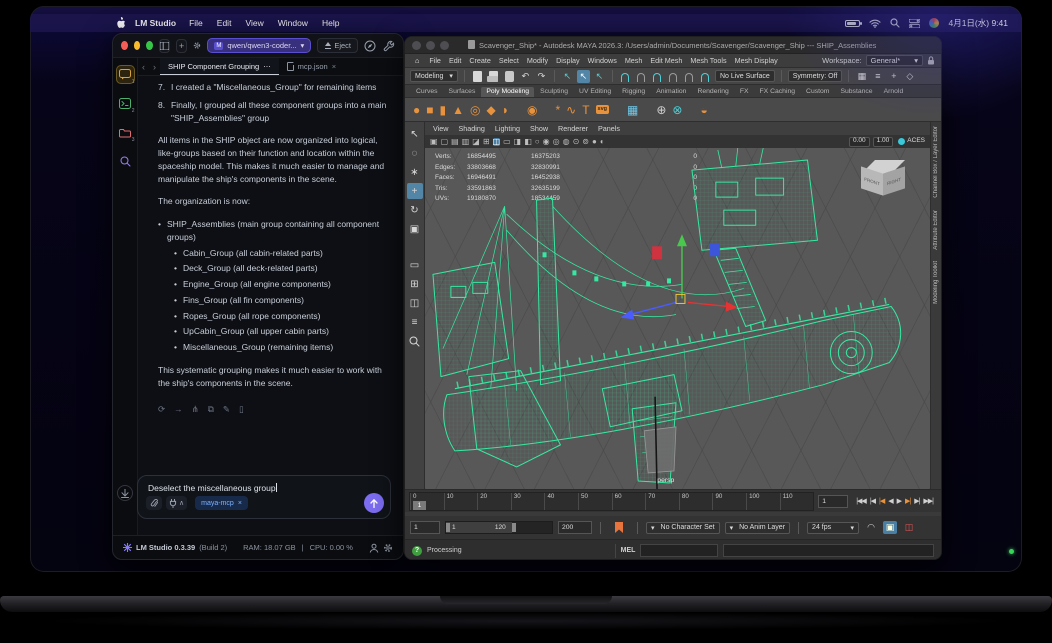 Image resolution: width=1052 pixels, height=643 pixels. I want to click on mel-command-field, so click(679, 550).